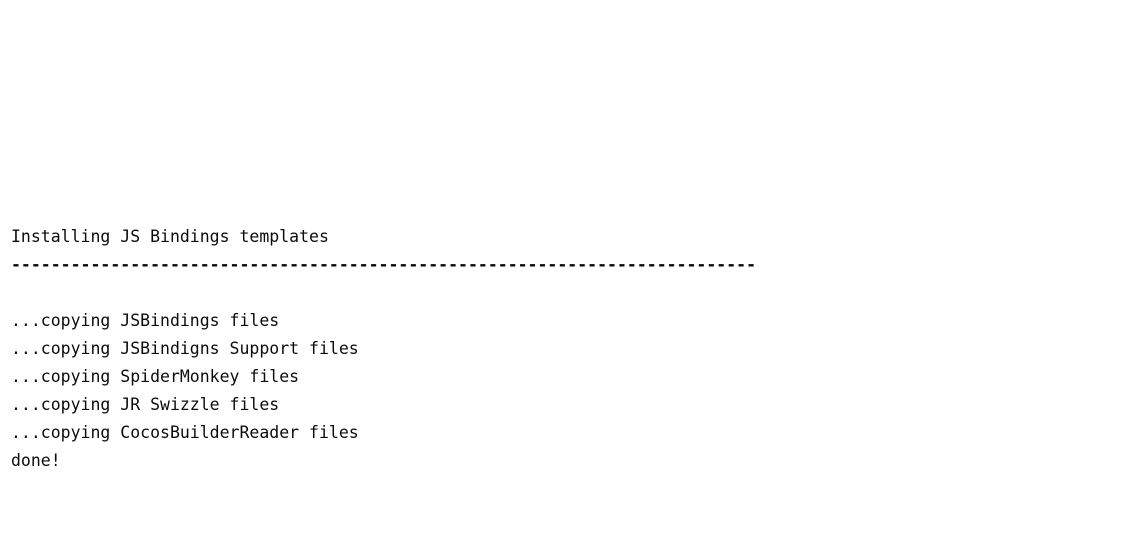 The image size is (1136, 558). I want to click on terminal-line-header-1: Installing JS Bindings templates, so click(170, 236).